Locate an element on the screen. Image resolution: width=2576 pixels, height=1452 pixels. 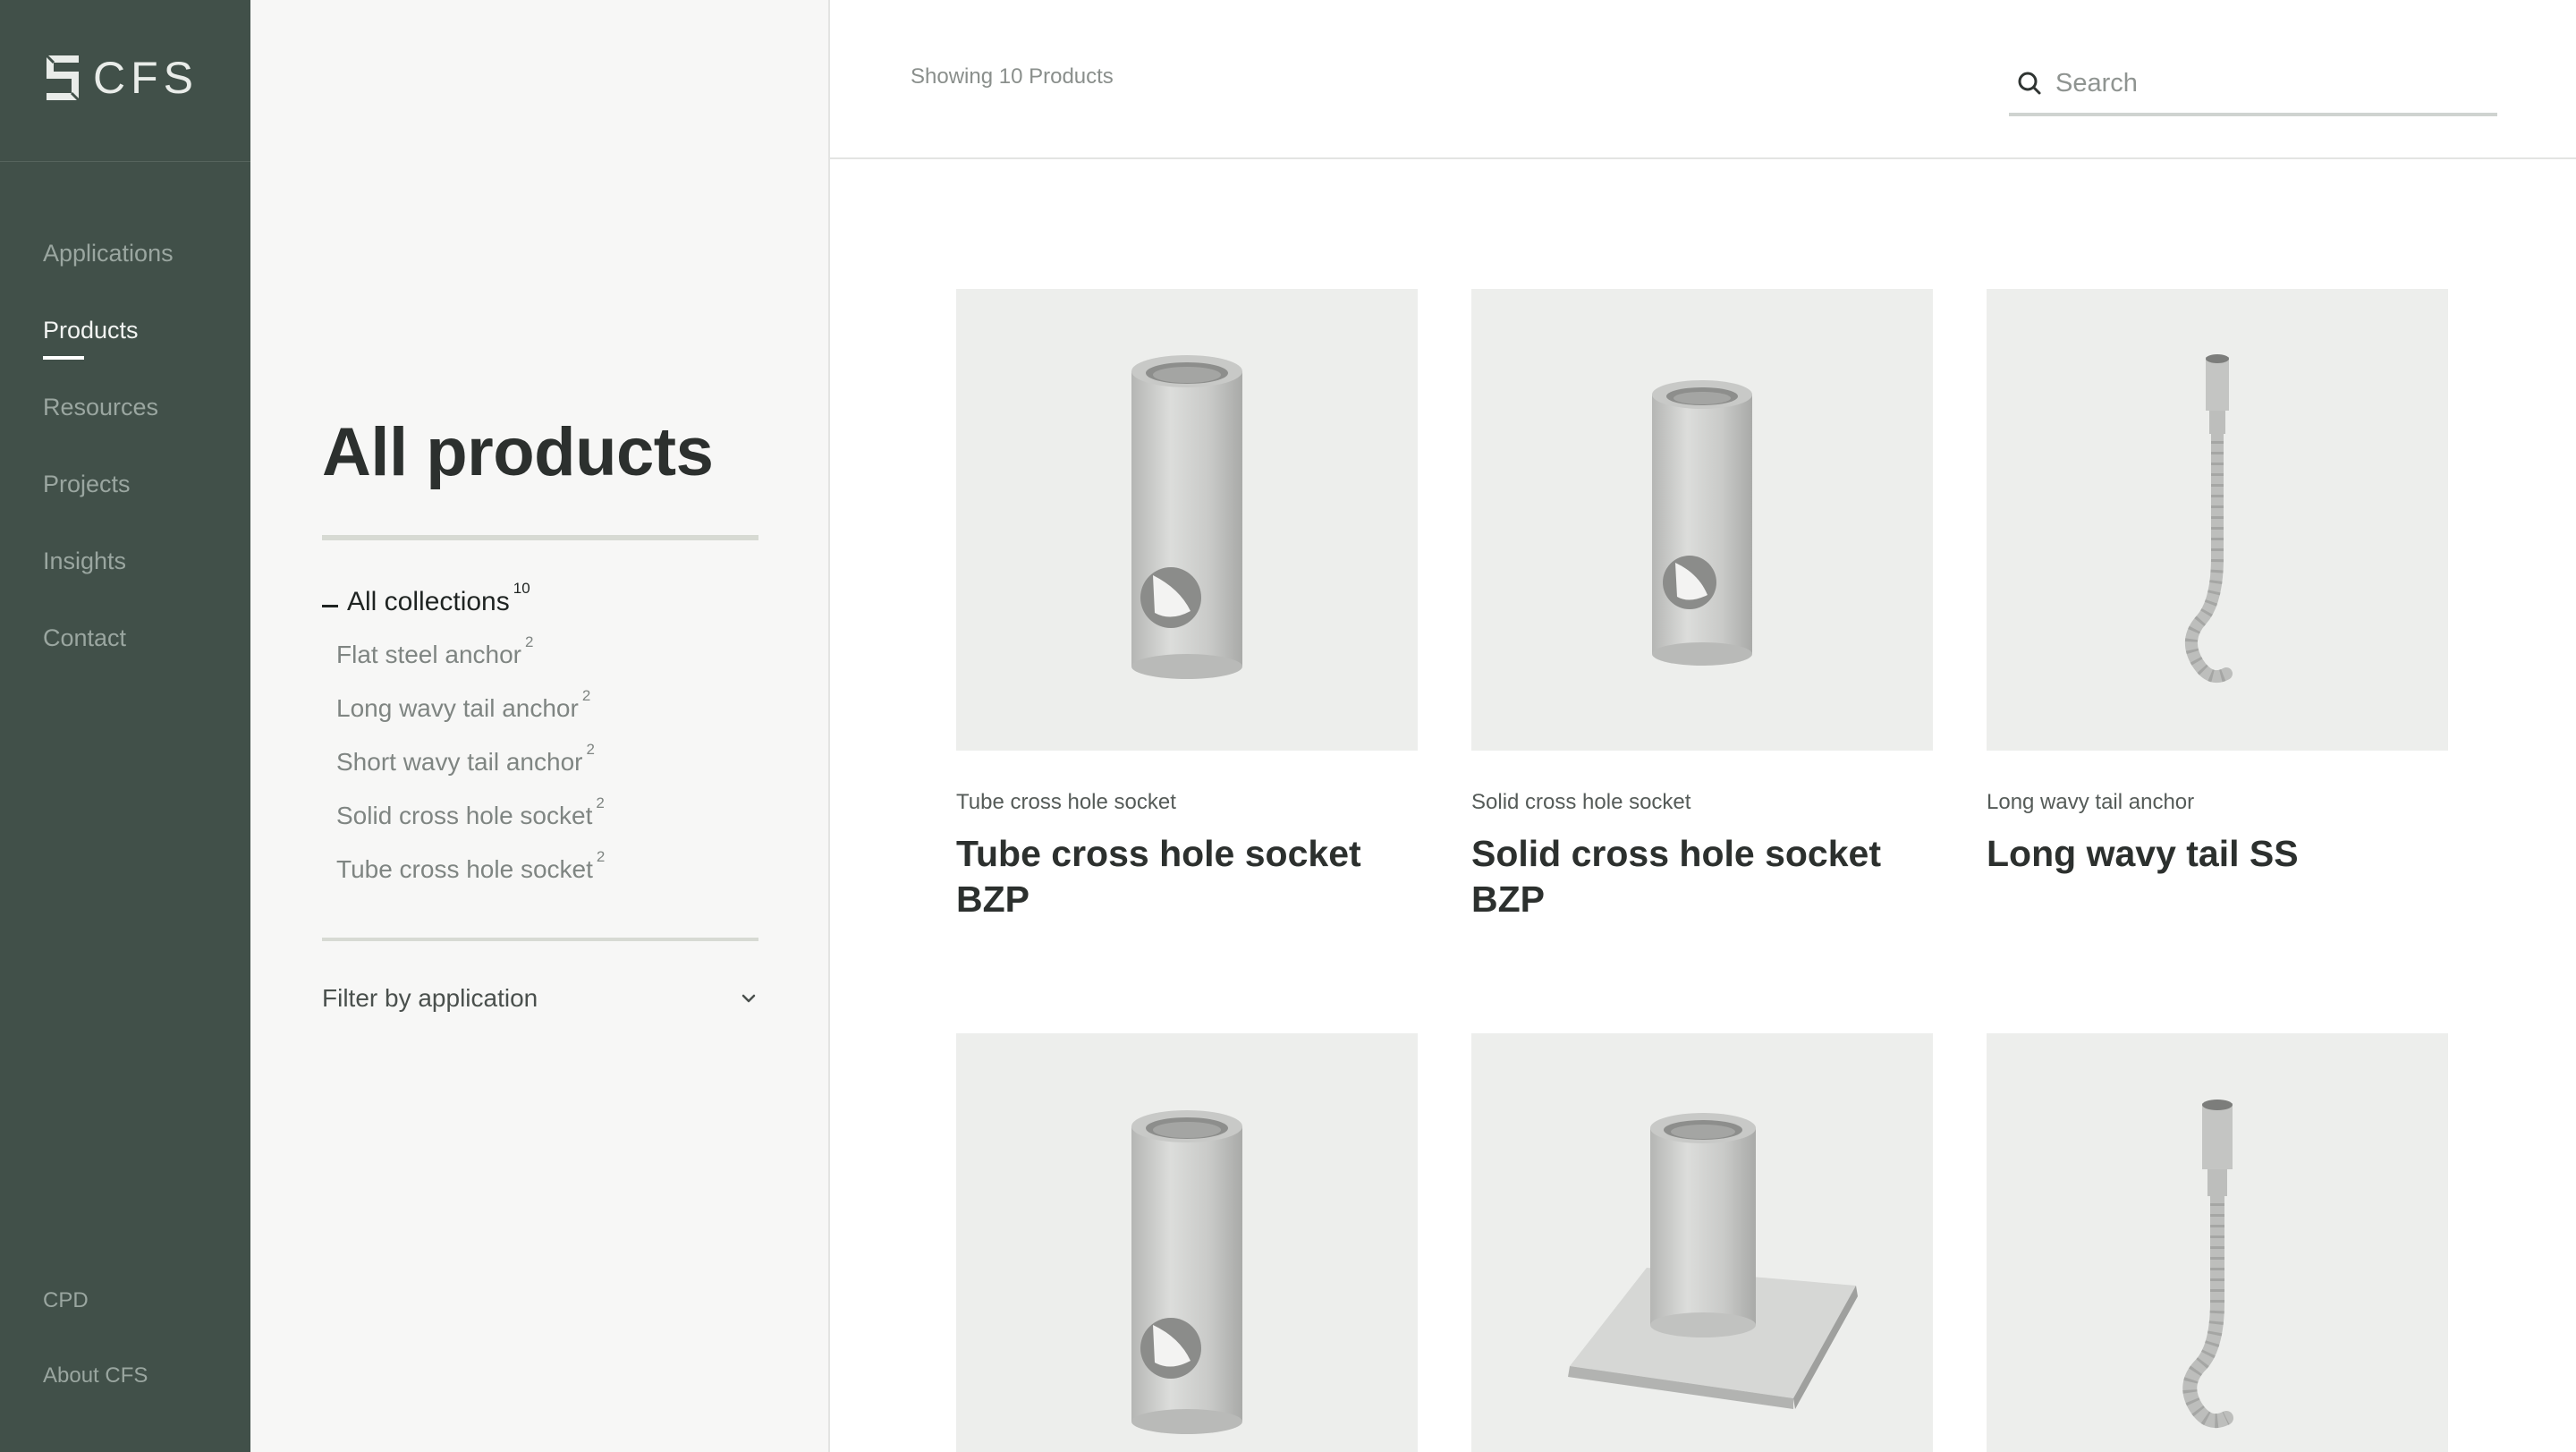
product-image-long-wavy-tail is located at coordinates (2217, 520).